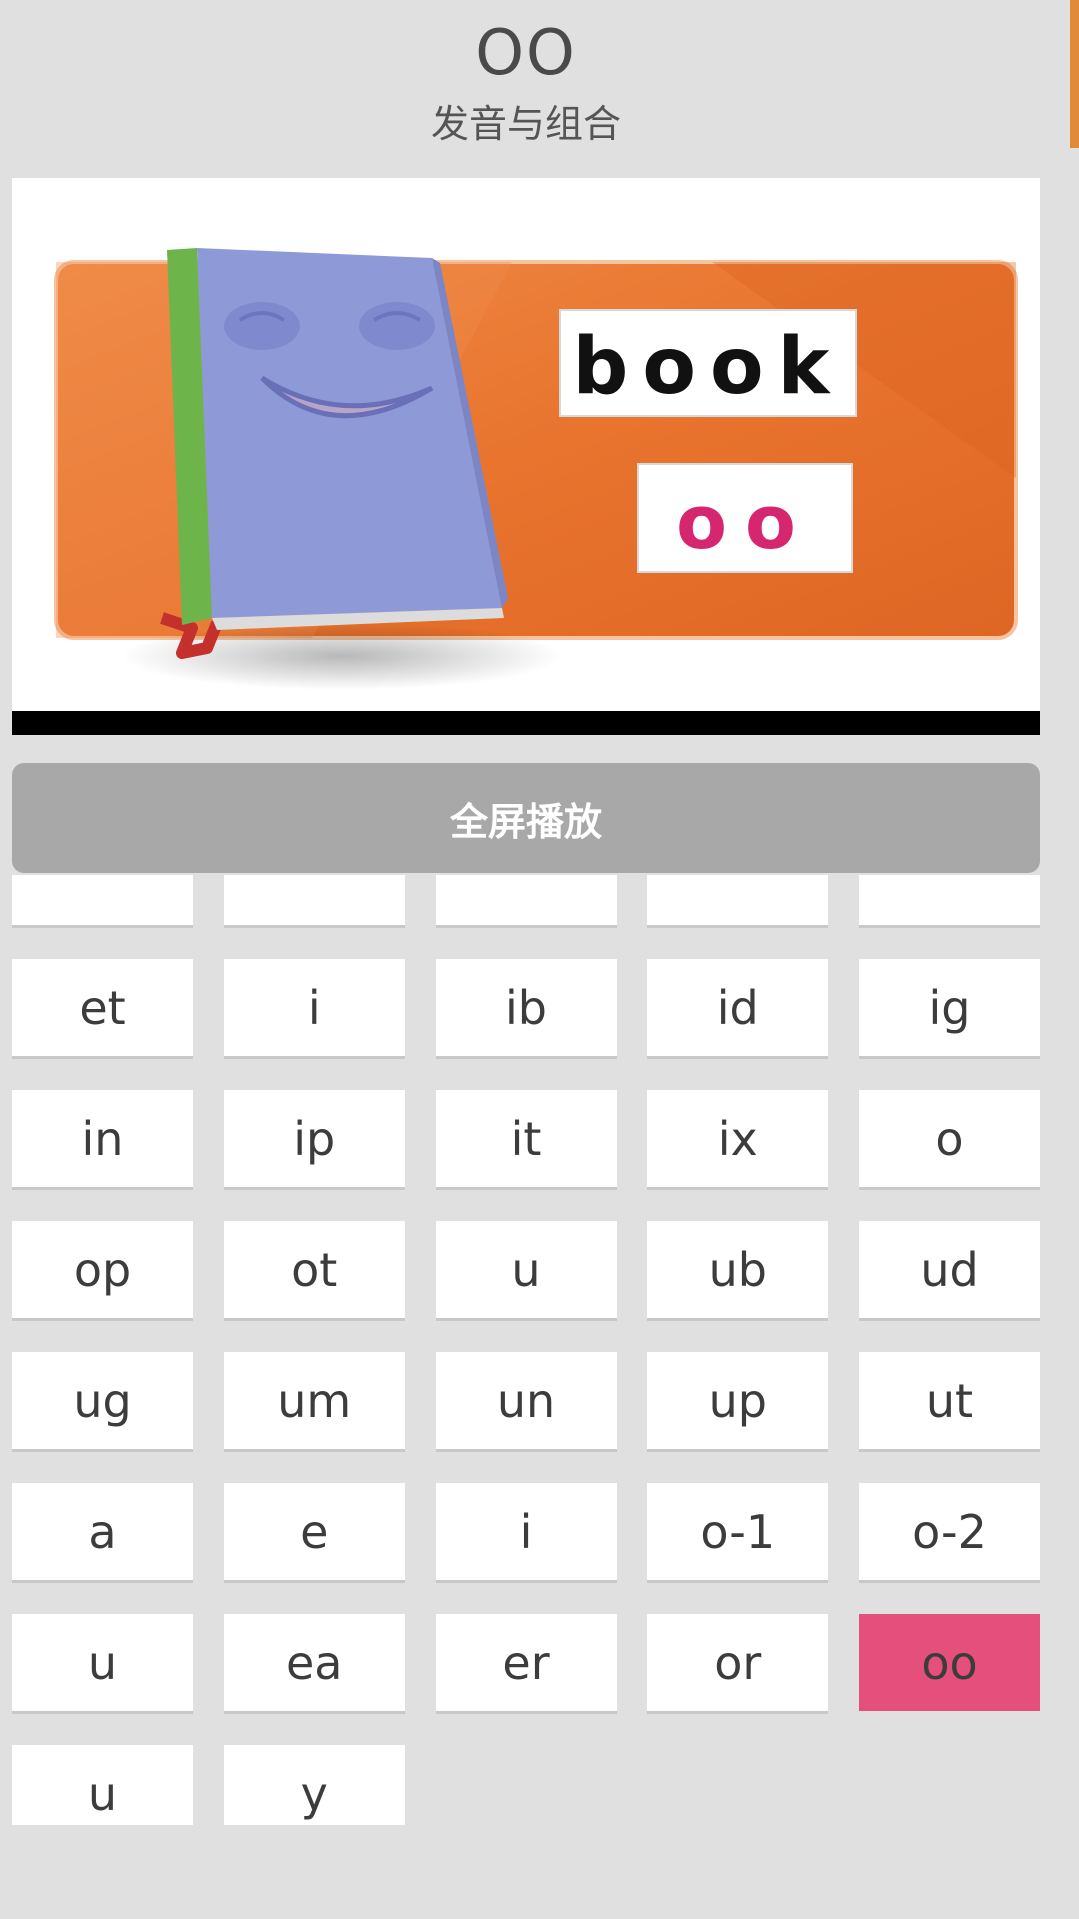 The width and height of the screenshot is (1079, 1919). I want to click on video-progress-bar, so click(526, 723).